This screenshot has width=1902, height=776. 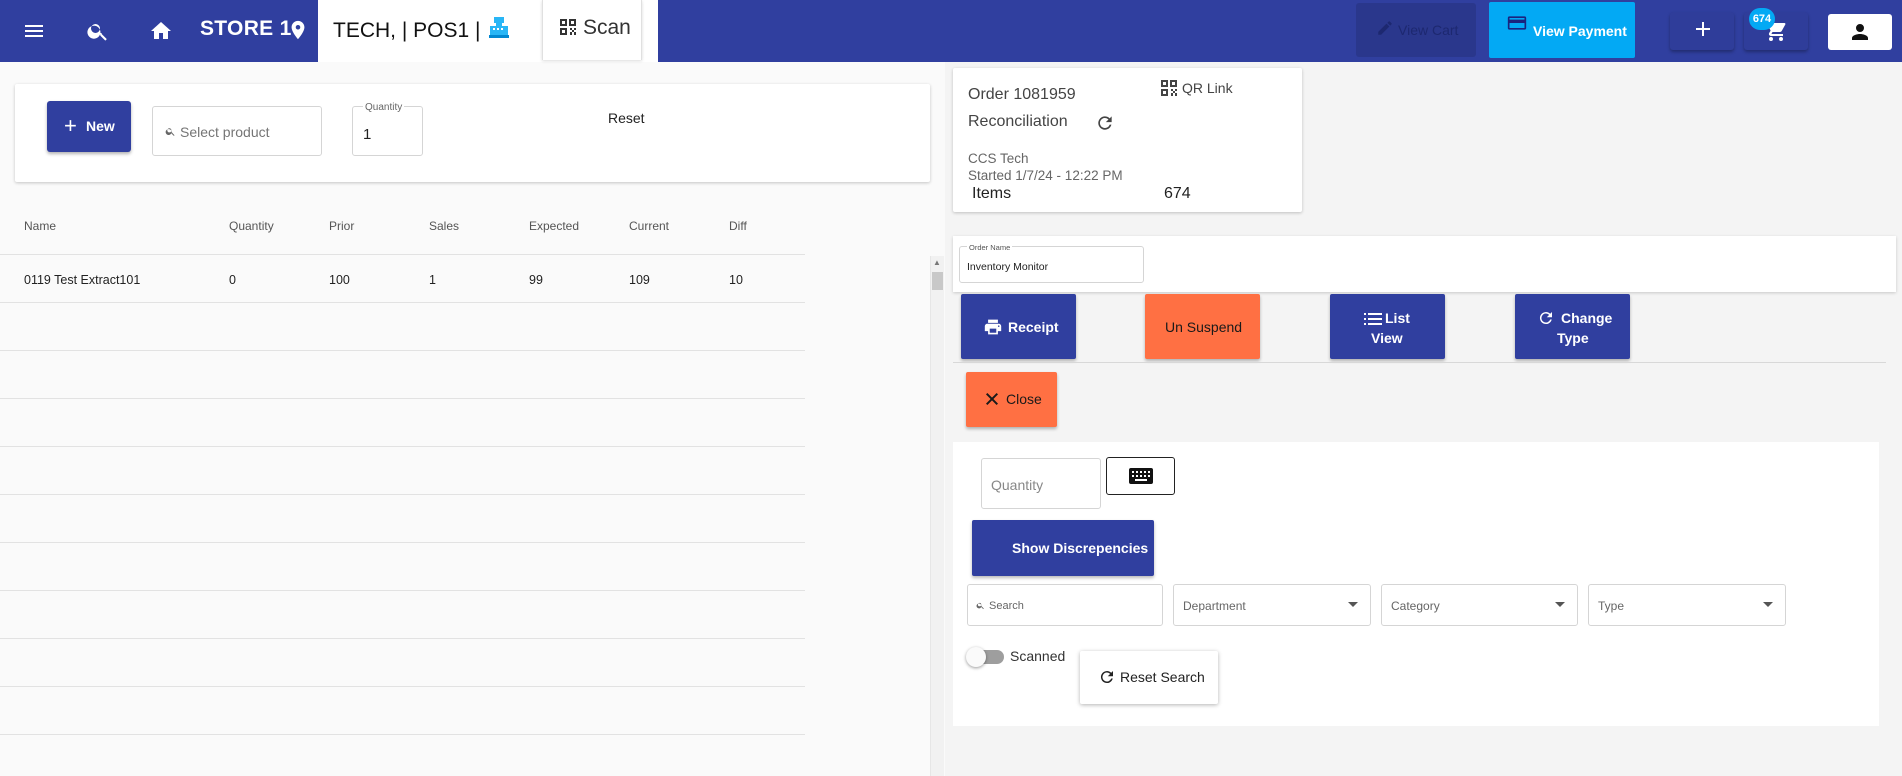 What do you see at coordinates (1687, 605) in the screenshot?
I see `type-select: Type` at bounding box center [1687, 605].